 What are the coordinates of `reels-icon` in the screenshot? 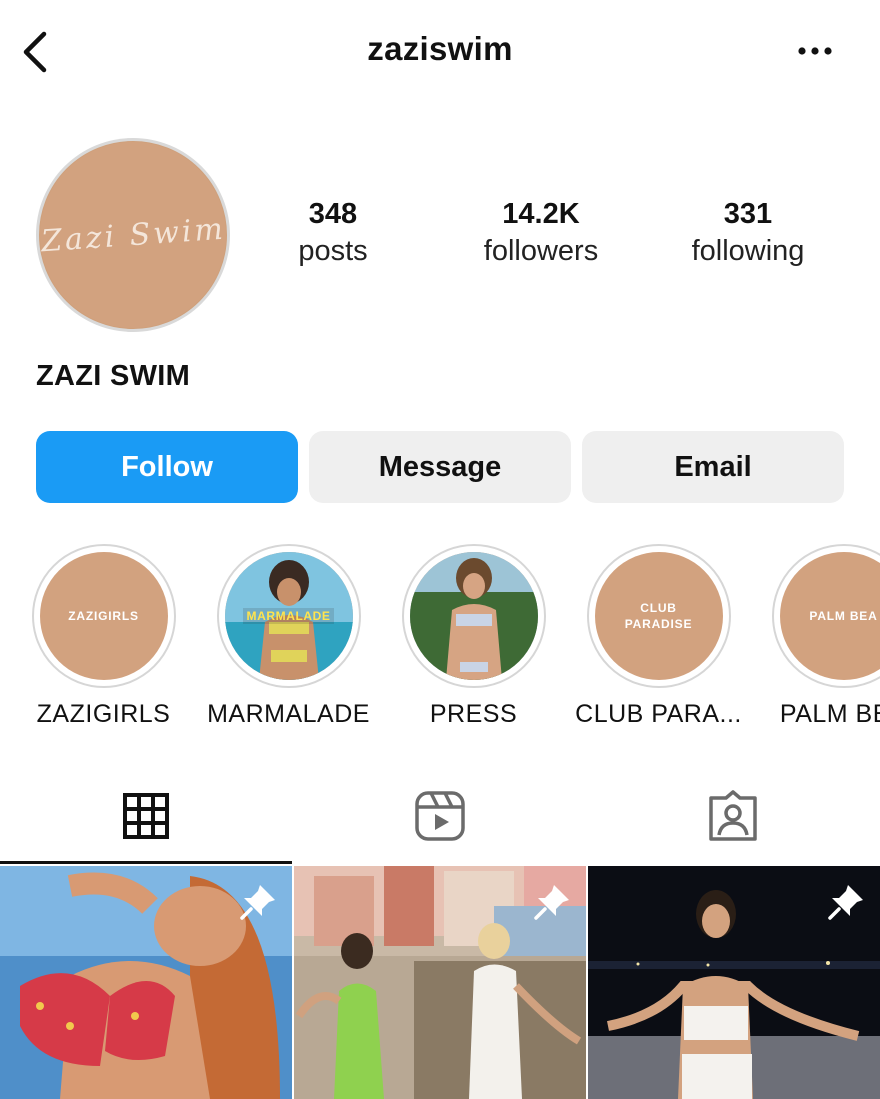 It's located at (440, 816).